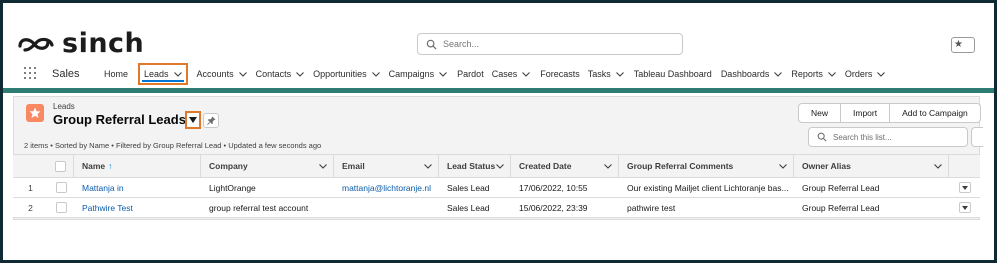  What do you see at coordinates (553, 207) in the screenshot?
I see `created-date-cell: 15/06/2022, 23:39` at bounding box center [553, 207].